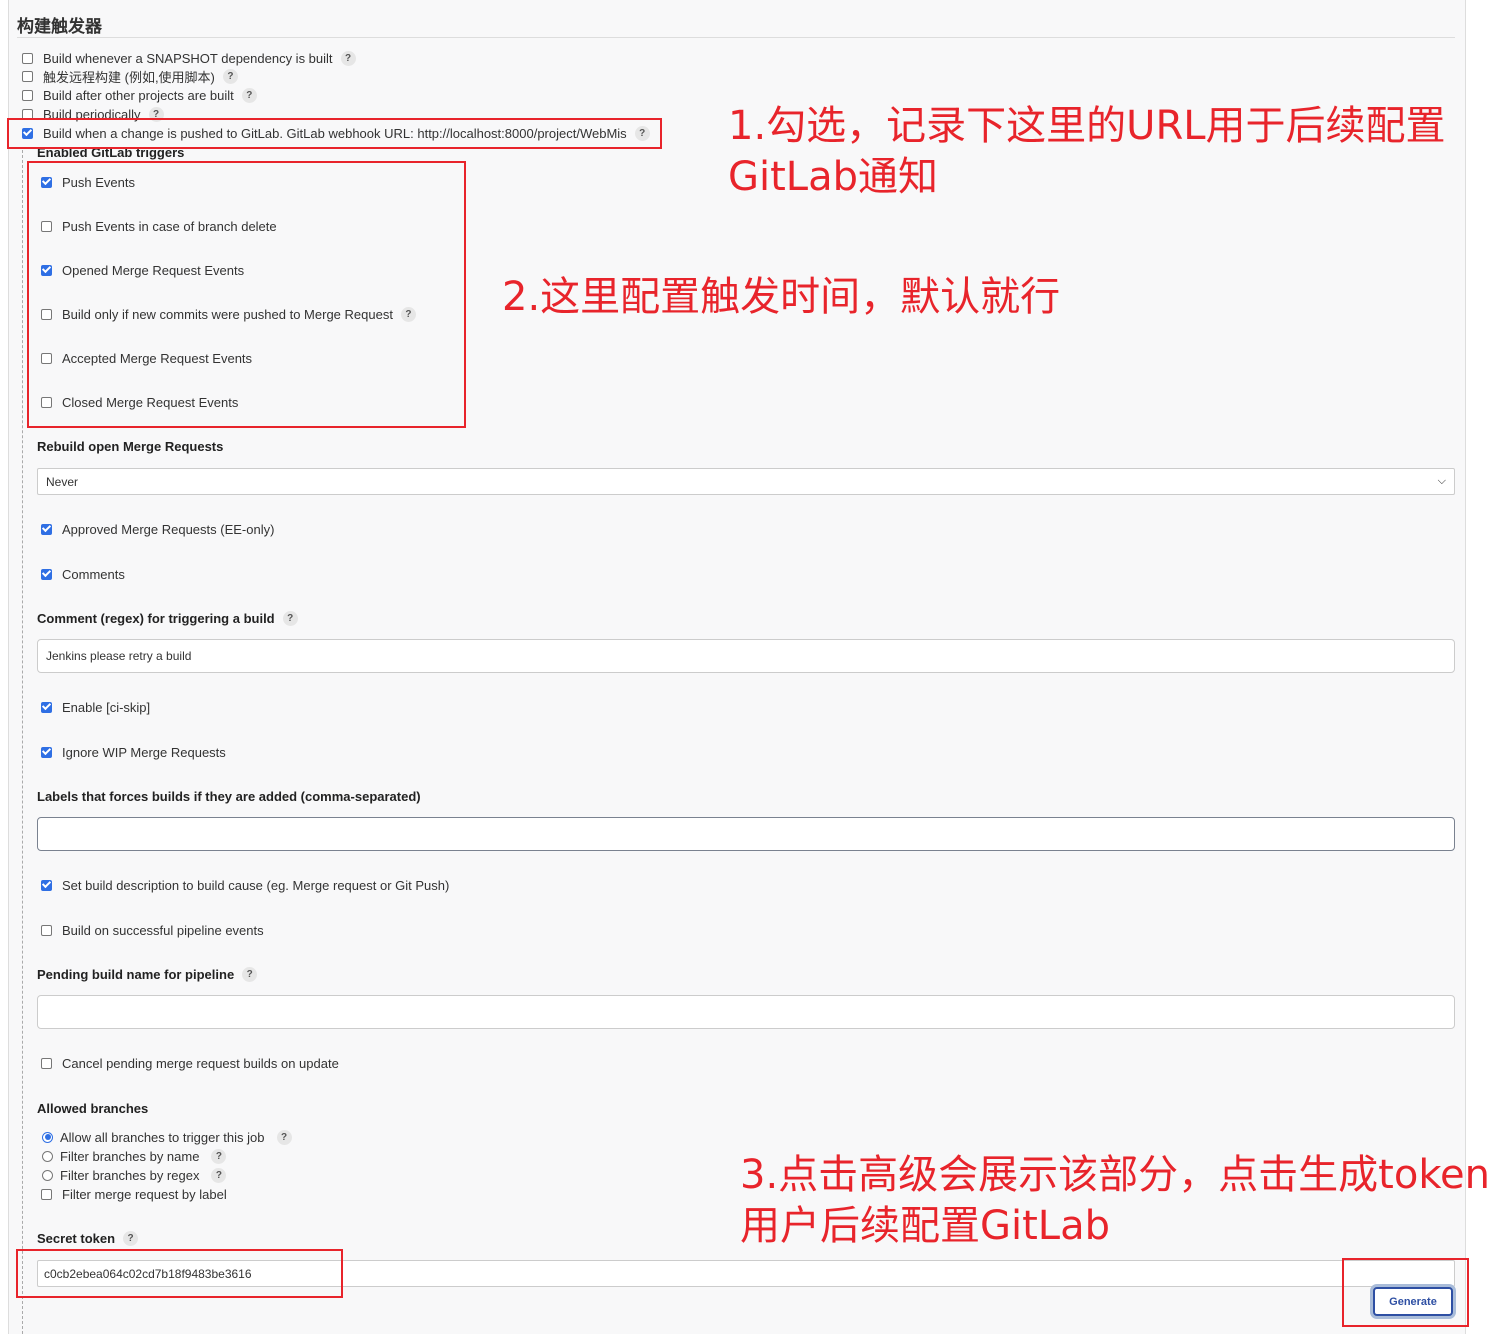 The image size is (1502, 1334). I want to click on label: Comments, so click(93, 574).